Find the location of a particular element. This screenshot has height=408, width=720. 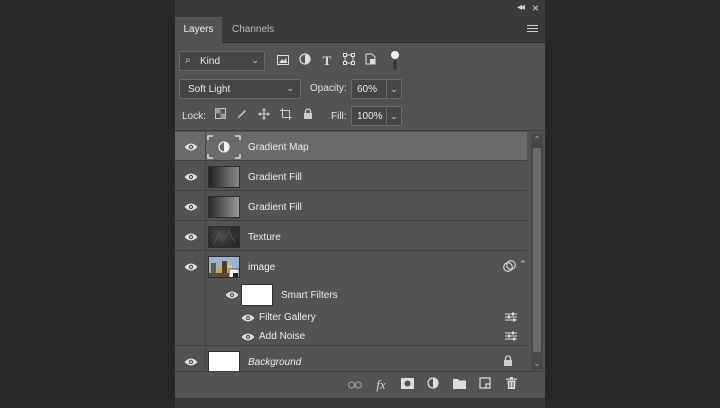

fill-input: 100% is located at coordinates (369, 116).